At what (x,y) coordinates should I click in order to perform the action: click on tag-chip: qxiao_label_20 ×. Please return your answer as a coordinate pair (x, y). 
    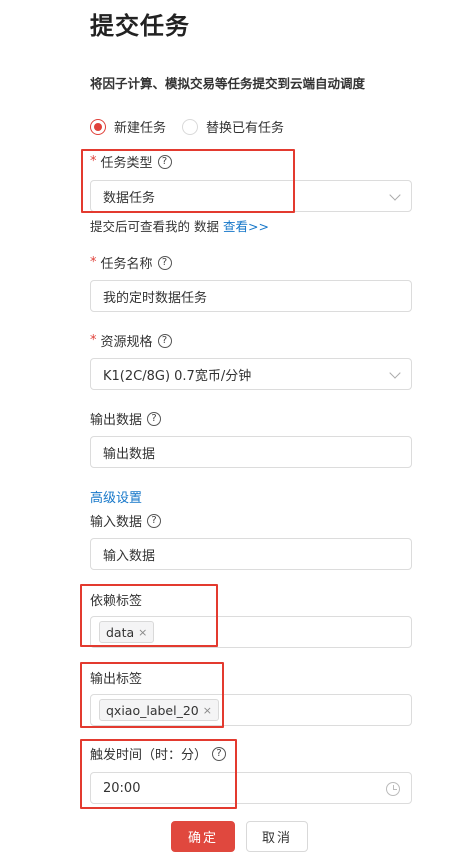
    Looking at the image, I should click on (159, 710).